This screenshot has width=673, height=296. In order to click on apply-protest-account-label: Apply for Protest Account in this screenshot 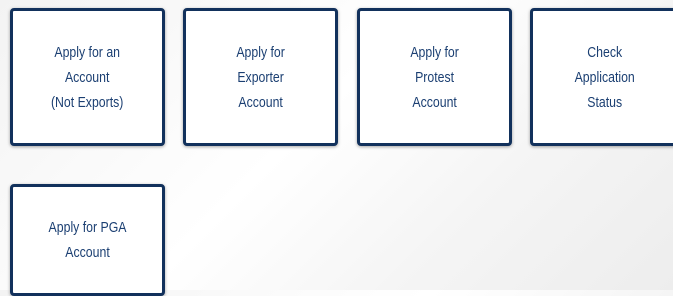, I will do `click(434, 77)`.